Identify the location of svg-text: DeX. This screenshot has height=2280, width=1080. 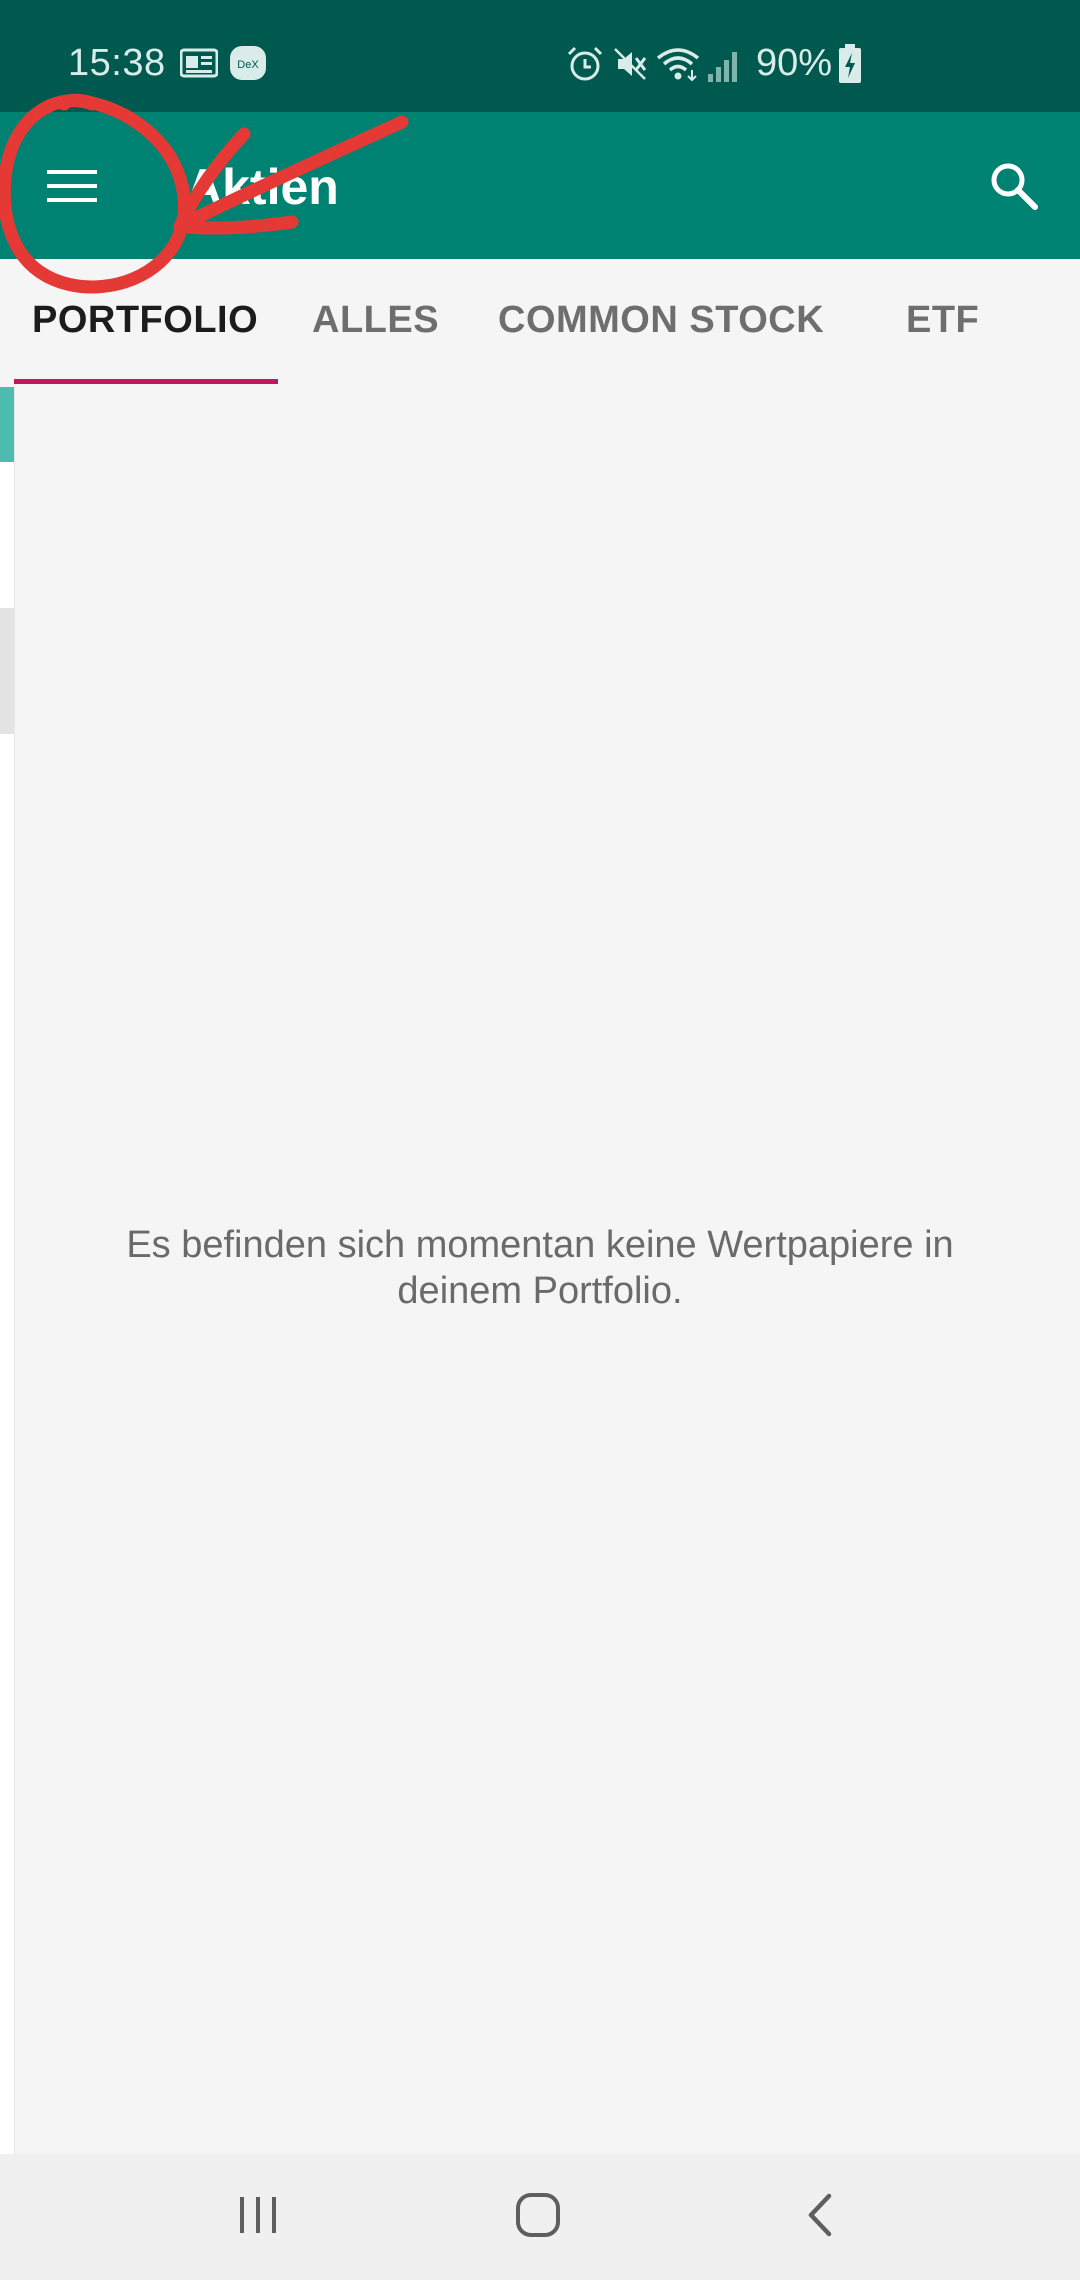
(248, 65).